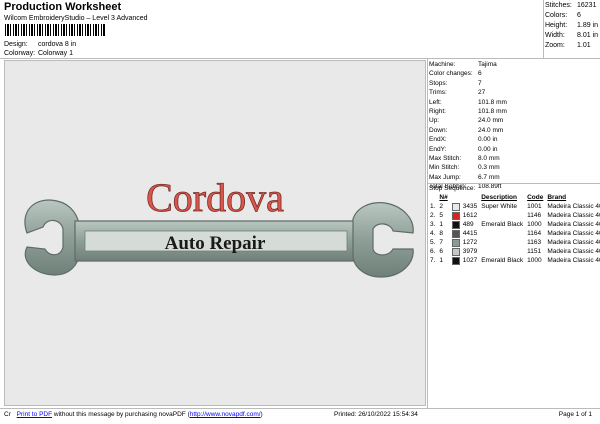 The height and width of the screenshot is (424, 600). What do you see at coordinates (63, 7) in the screenshot?
I see `page-title: Production Worksheet` at bounding box center [63, 7].